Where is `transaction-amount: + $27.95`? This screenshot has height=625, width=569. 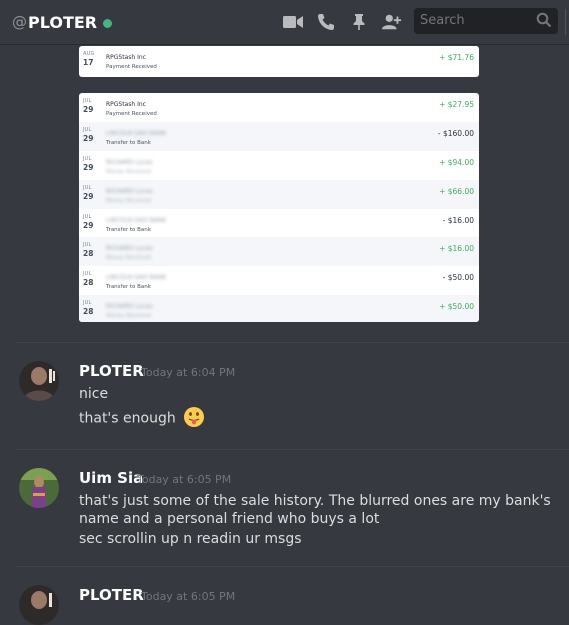 transaction-amount: + $27.95 is located at coordinates (456, 104).